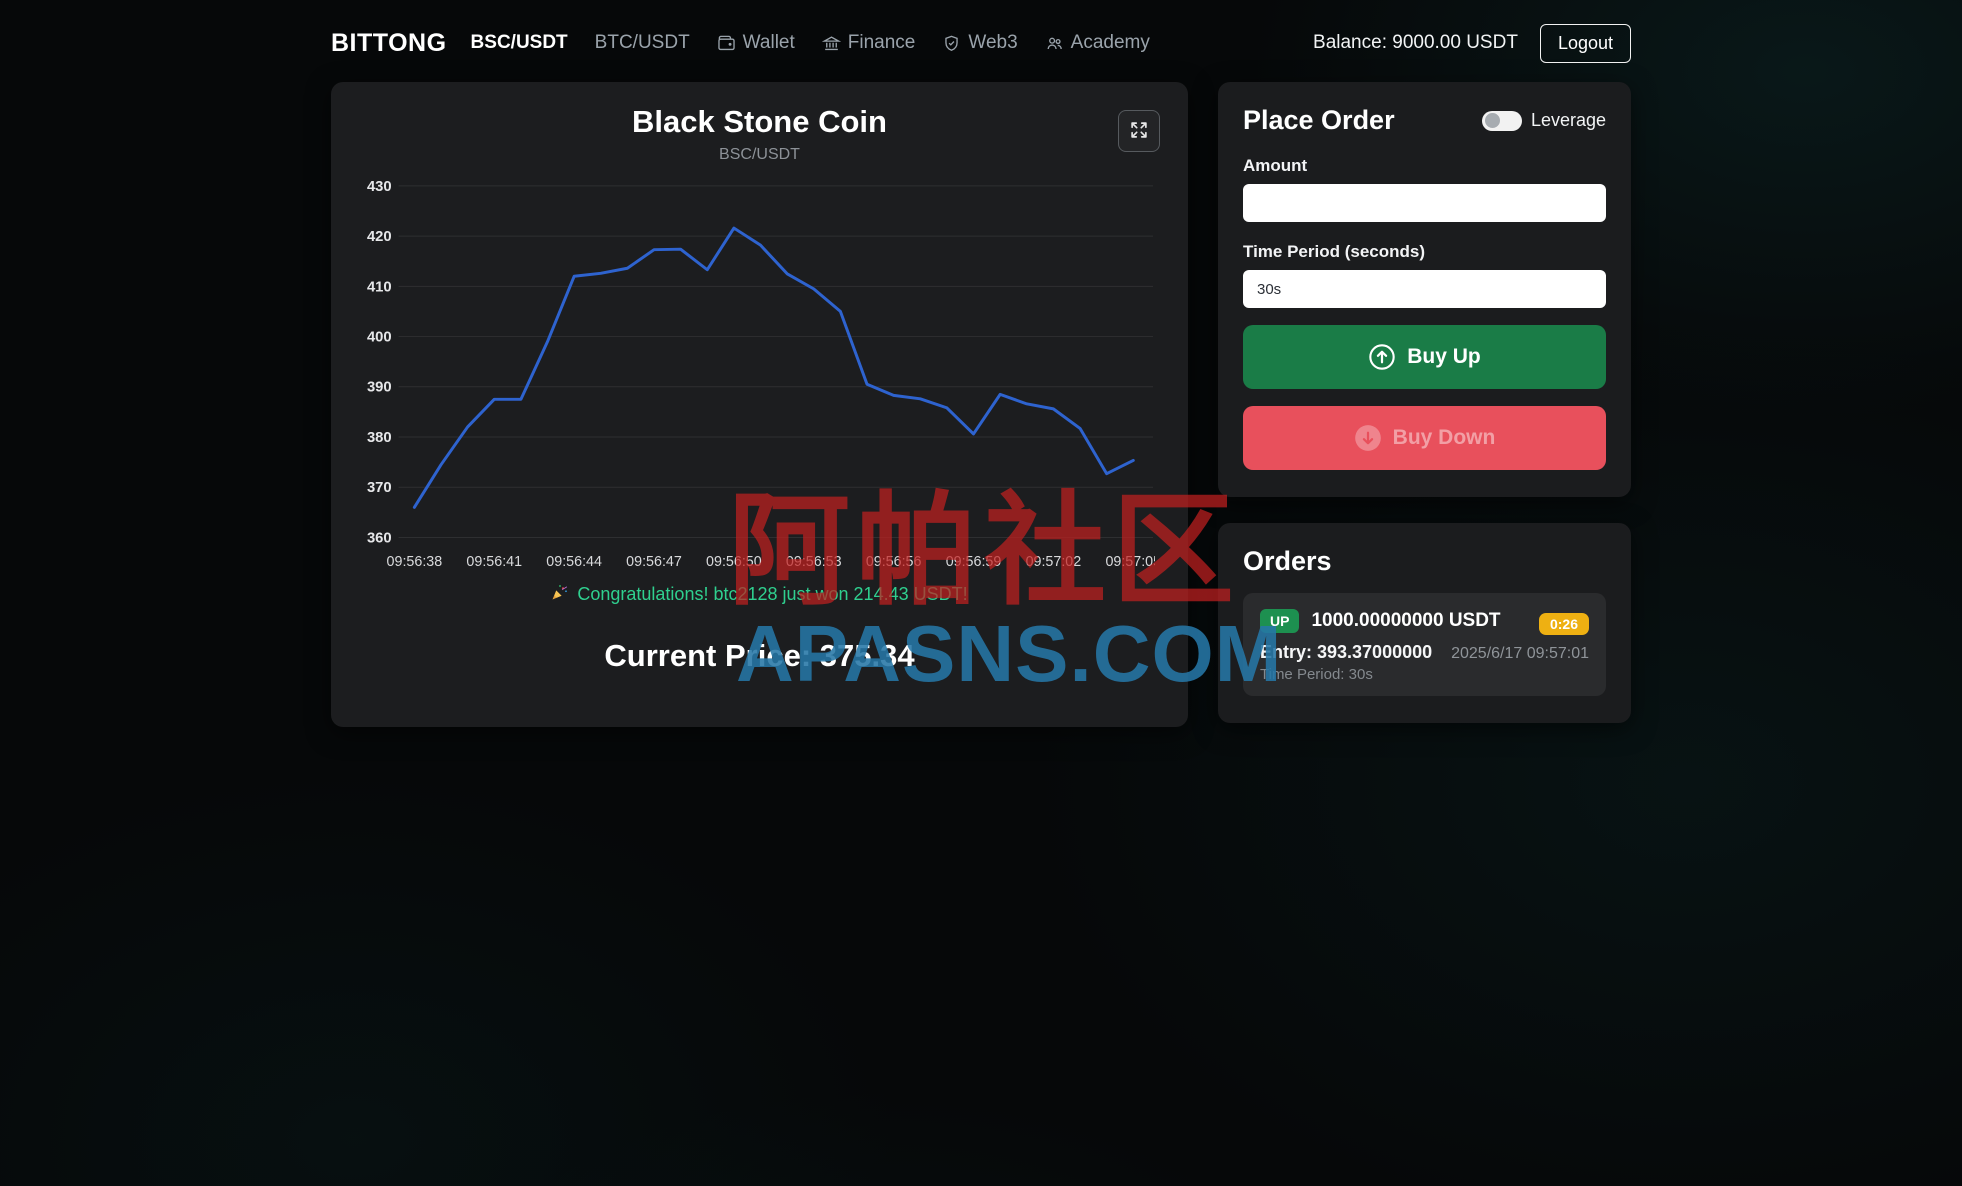 Image resolution: width=1962 pixels, height=1186 pixels. What do you see at coordinates (1382, 357) in the screenshot?
I see `arrow-up-circle-icon` at bounding box center [1382, 357].